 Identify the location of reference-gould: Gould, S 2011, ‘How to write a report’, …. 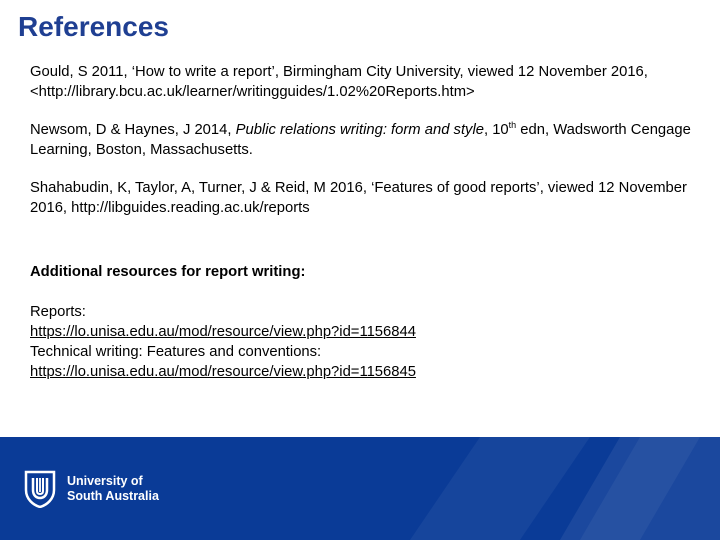
(339, 82).